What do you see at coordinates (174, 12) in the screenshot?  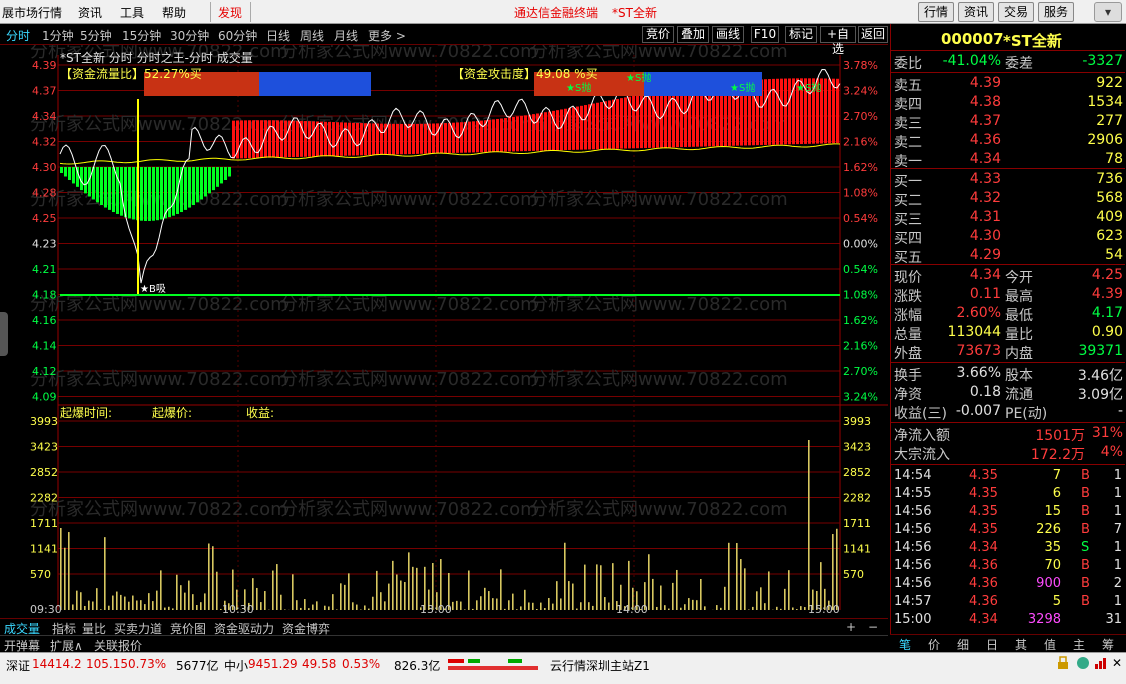 I see `menu-help: 帮助` at bounding box center [174, 12].